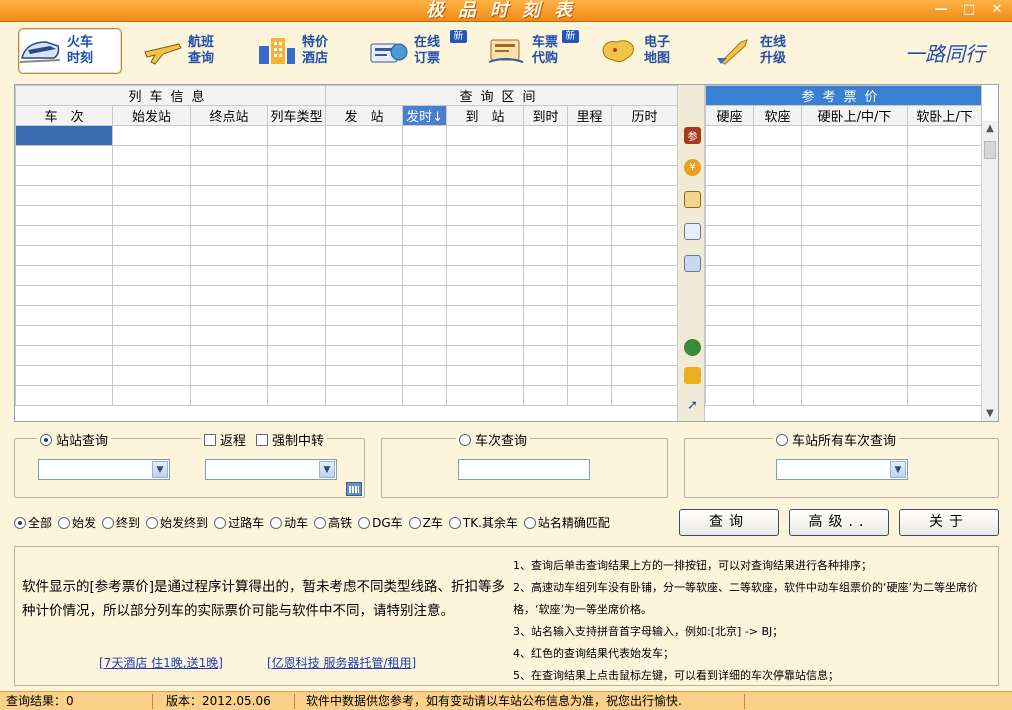 The image size is (1012, 710). Describe the element at coordinates (465, 439) in the screenshot. I see `train-query-radio` at that location.